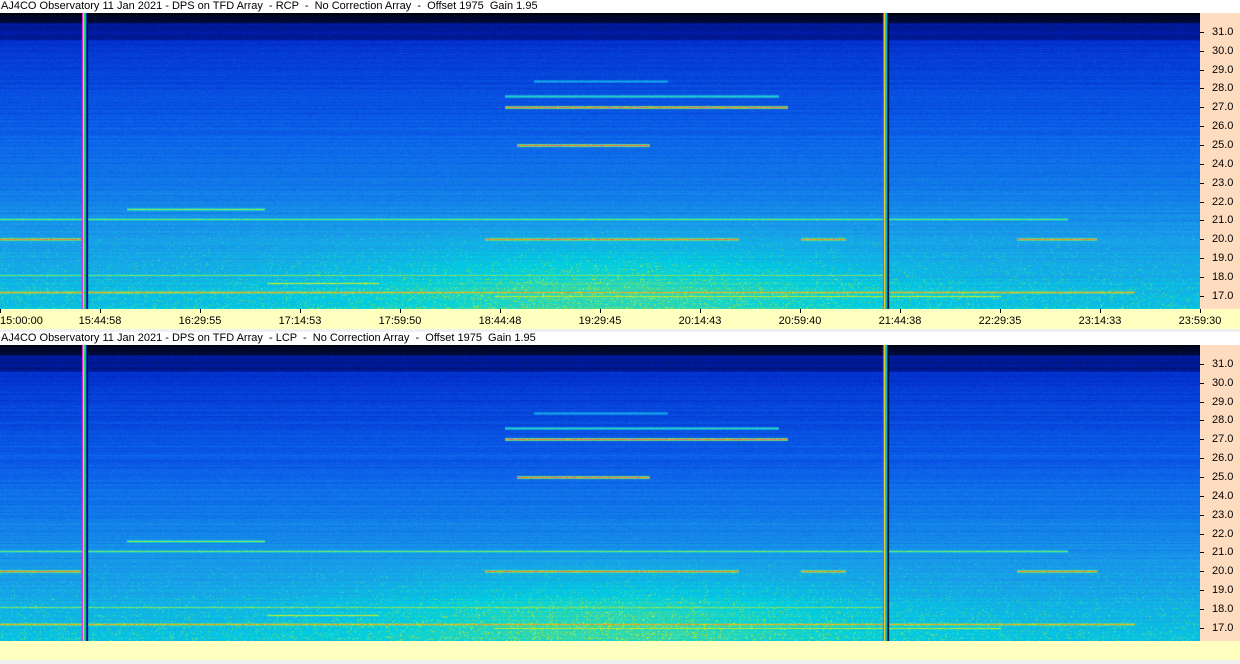 The width and height of the screenshot is (1240, 664). Describe the element at coordinates (1100, 321) in the screenshot. I see `x-tick-label: 23:14:33` at that location.